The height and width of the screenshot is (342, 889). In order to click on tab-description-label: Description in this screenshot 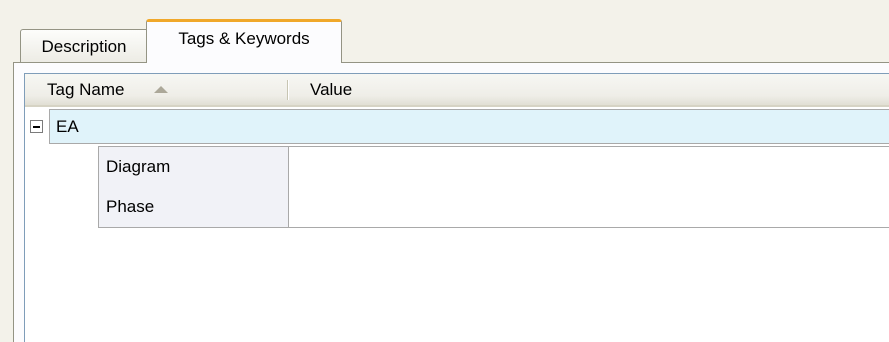, I will do `click(84, 46)`.